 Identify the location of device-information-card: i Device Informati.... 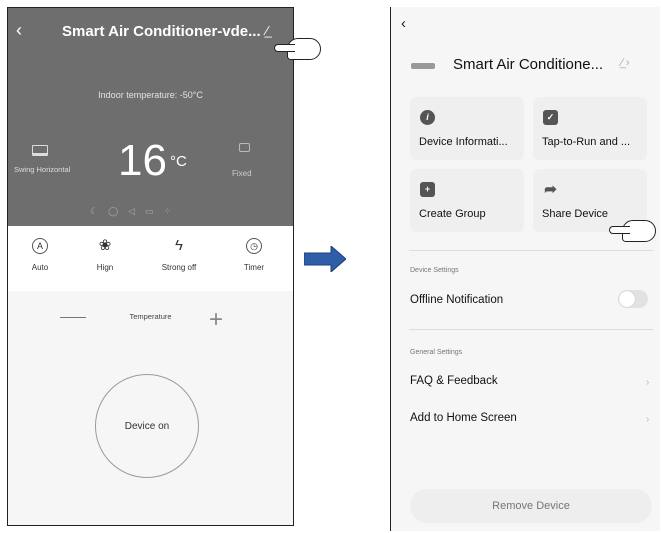
(467, 128).